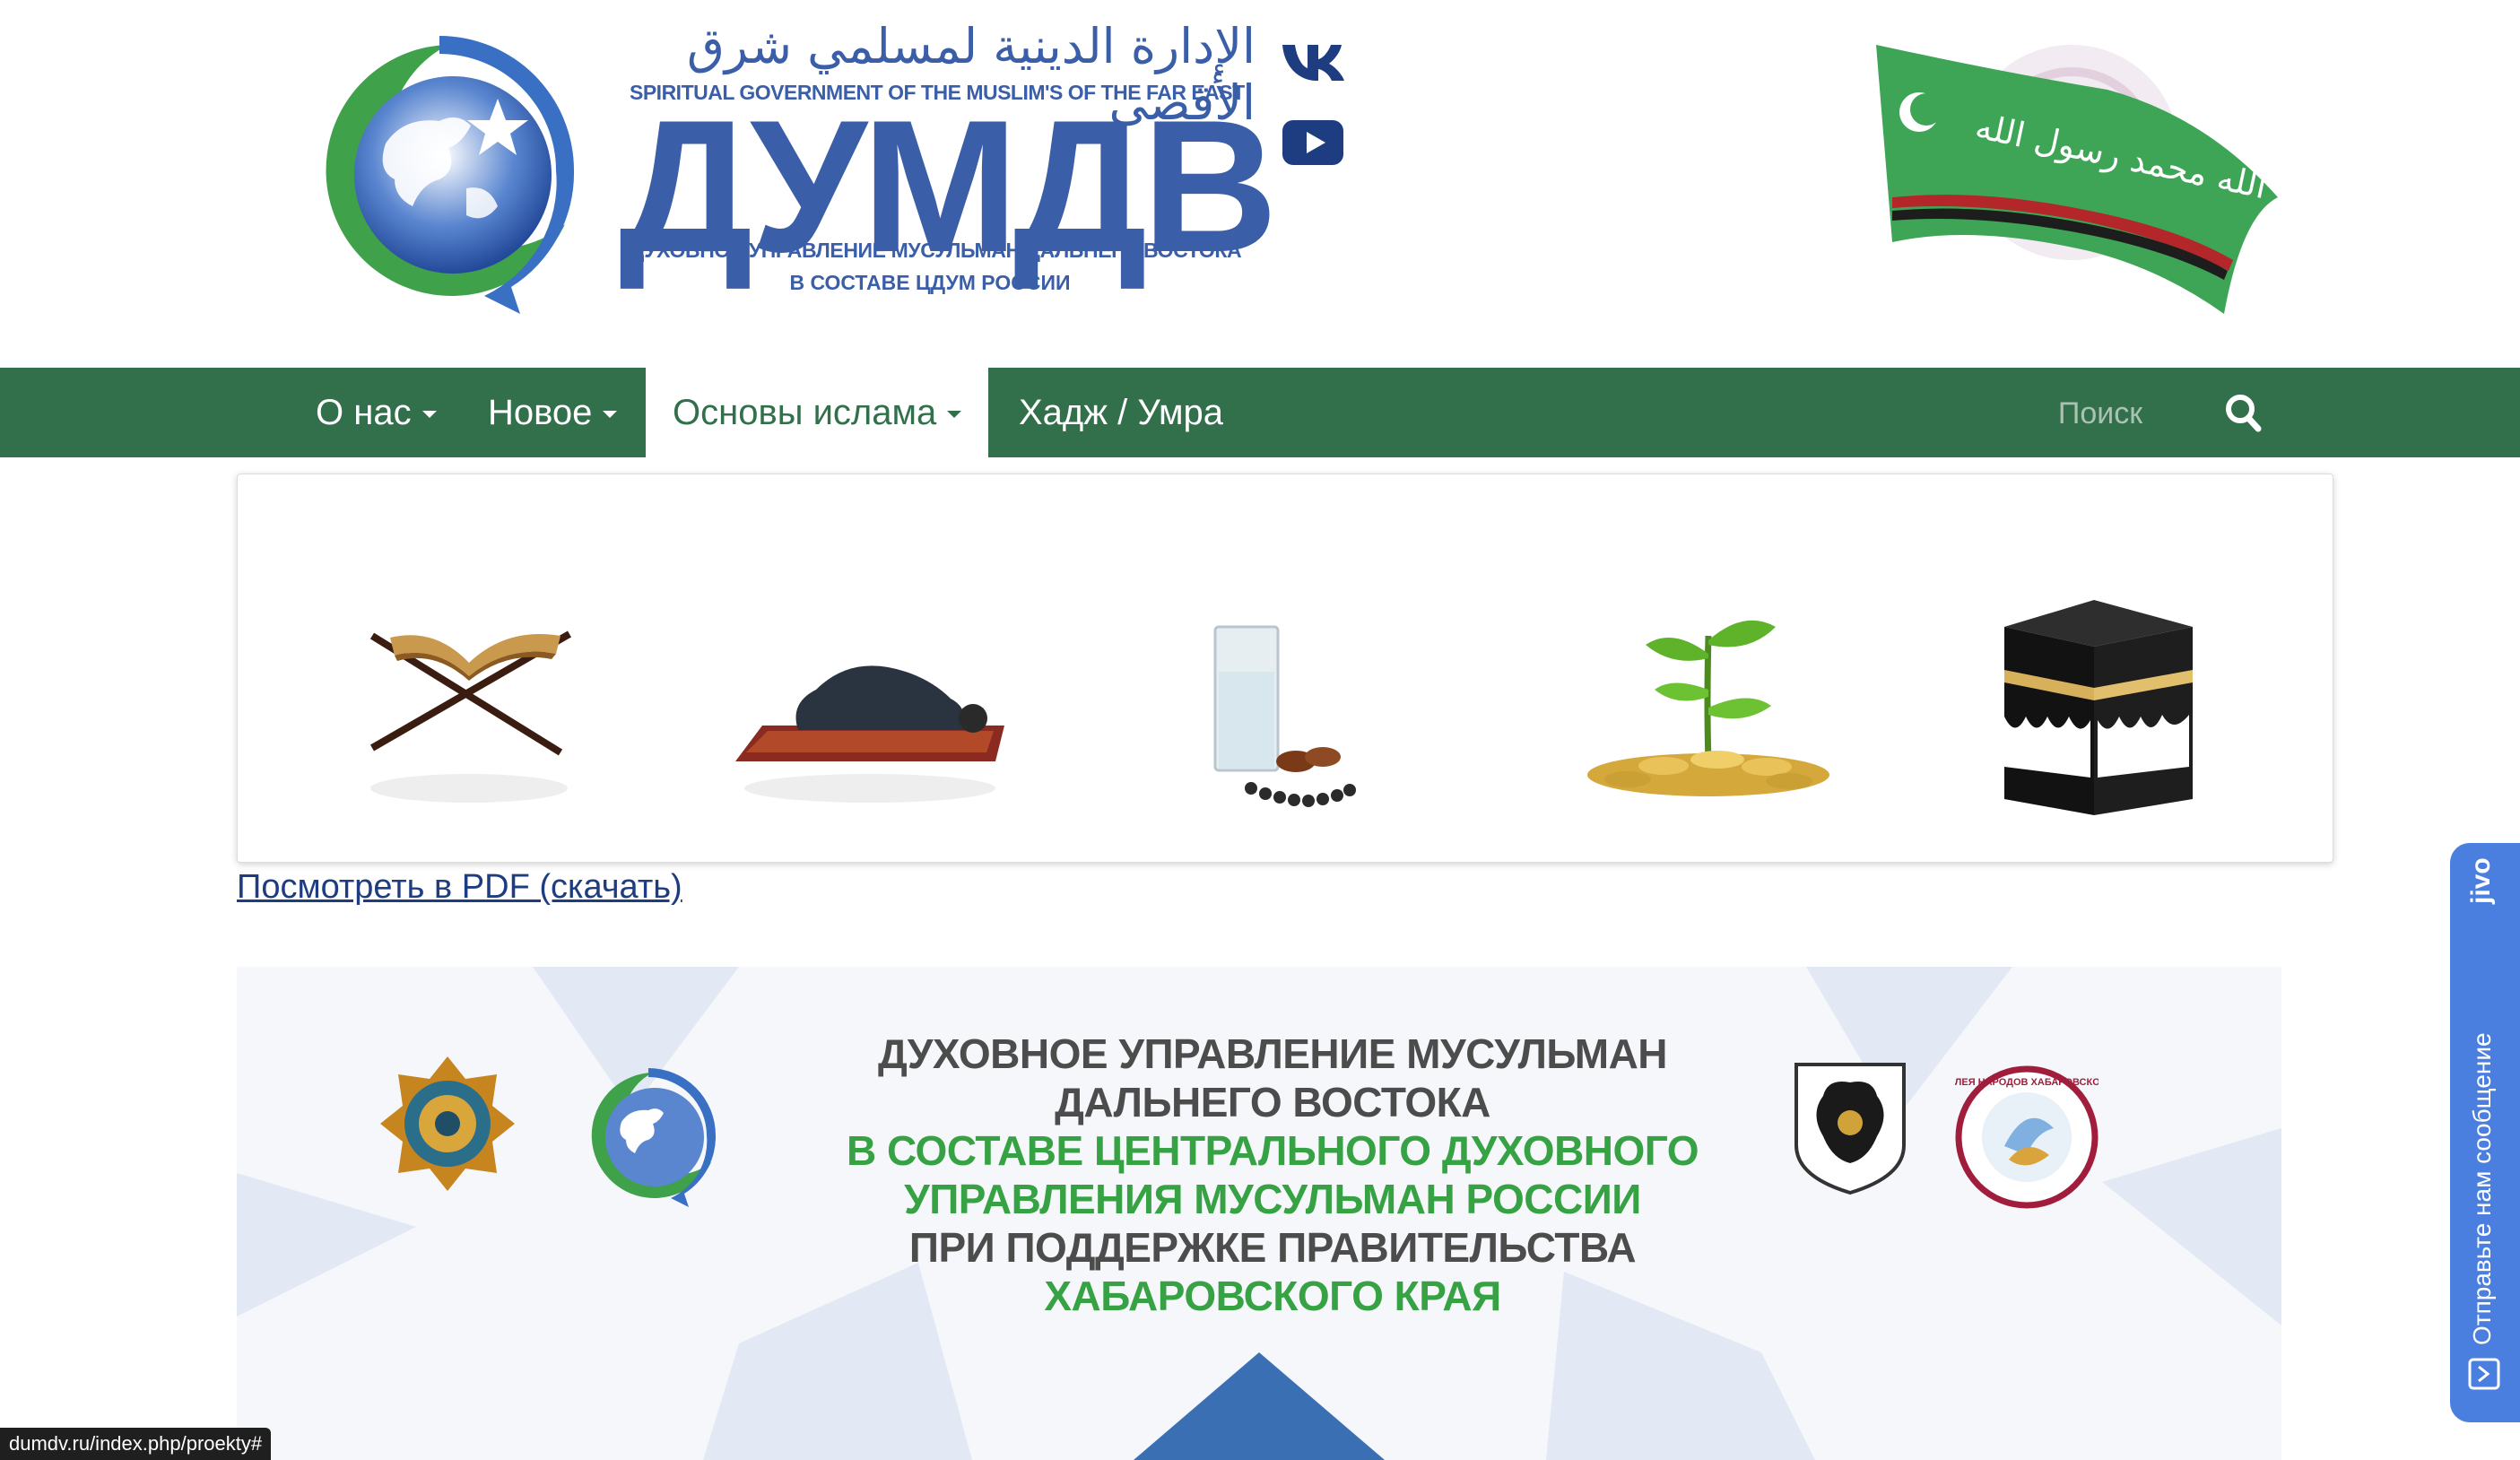  What do you see at coordinates (1313, 60) in the screenshot?
I see `vk-icon` at bounding box center [1313, 60].